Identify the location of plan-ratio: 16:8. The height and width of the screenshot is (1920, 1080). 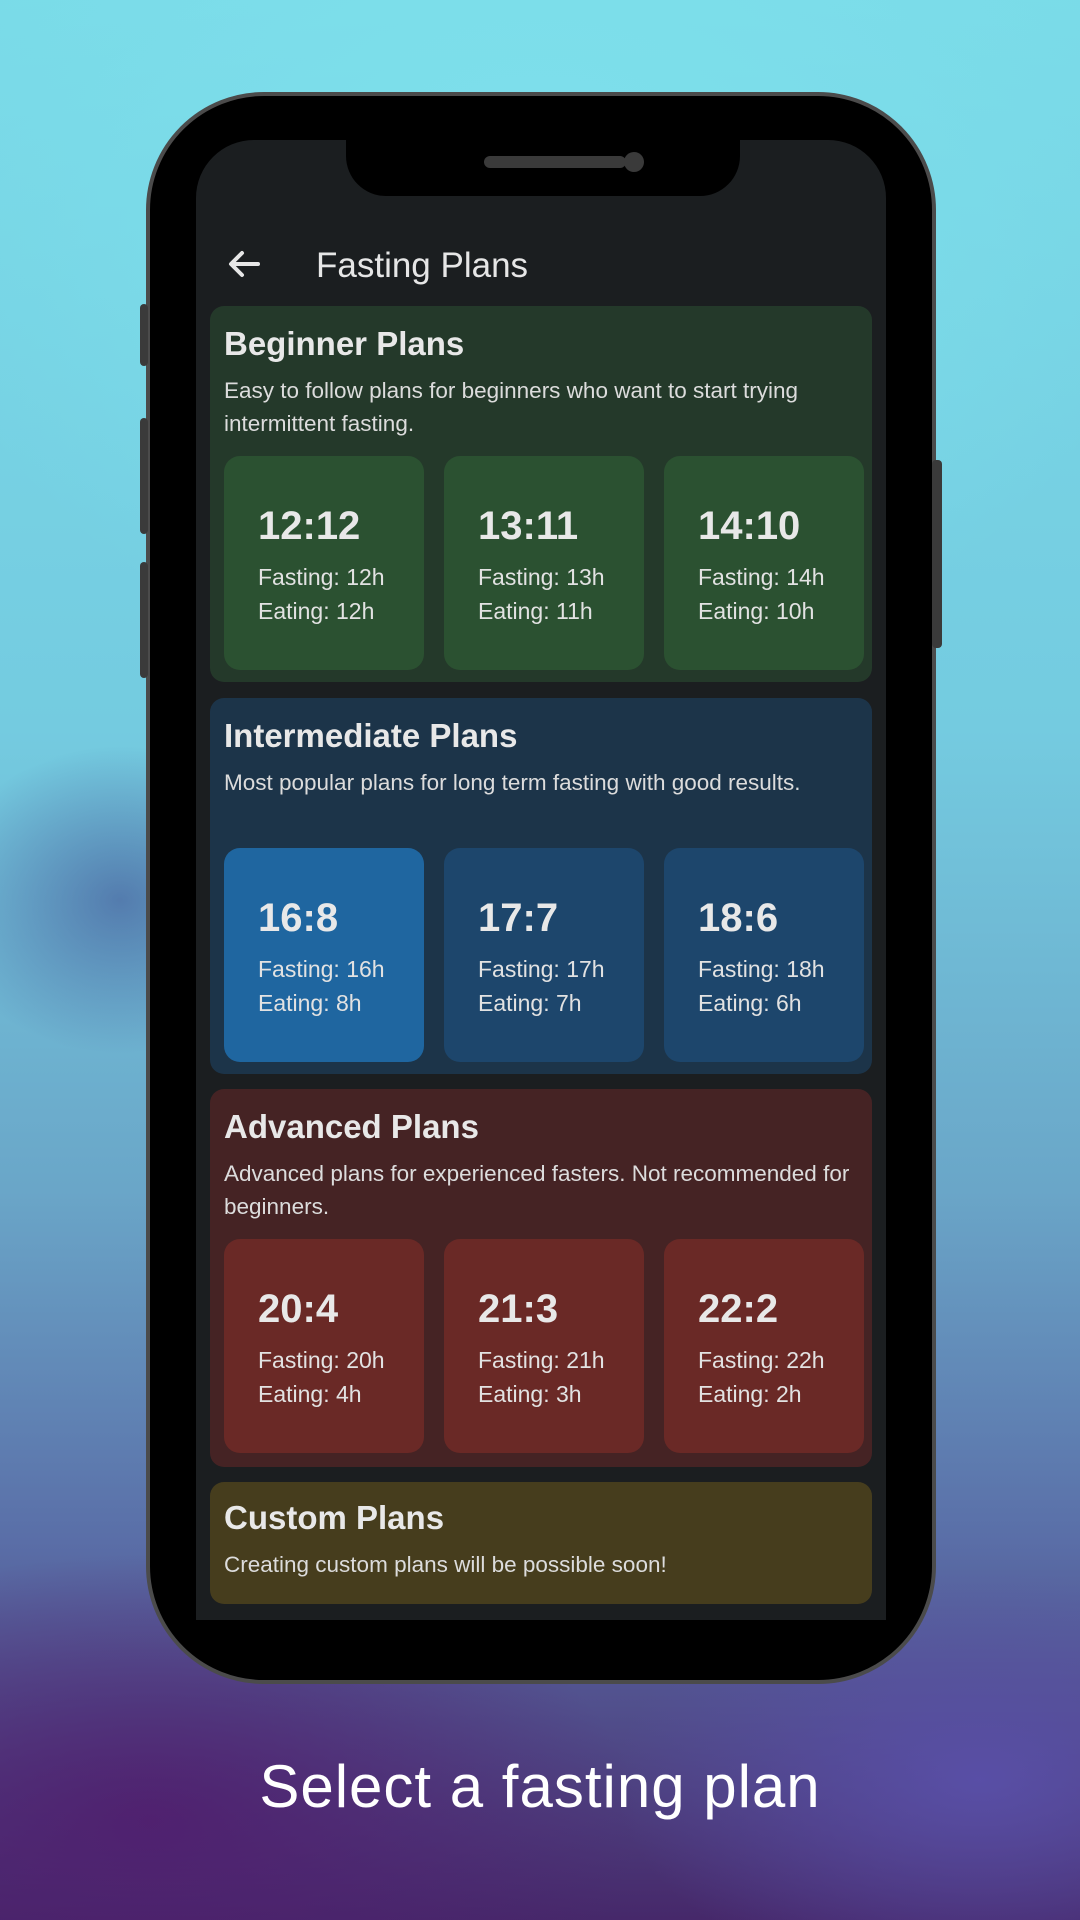
(298, 918).